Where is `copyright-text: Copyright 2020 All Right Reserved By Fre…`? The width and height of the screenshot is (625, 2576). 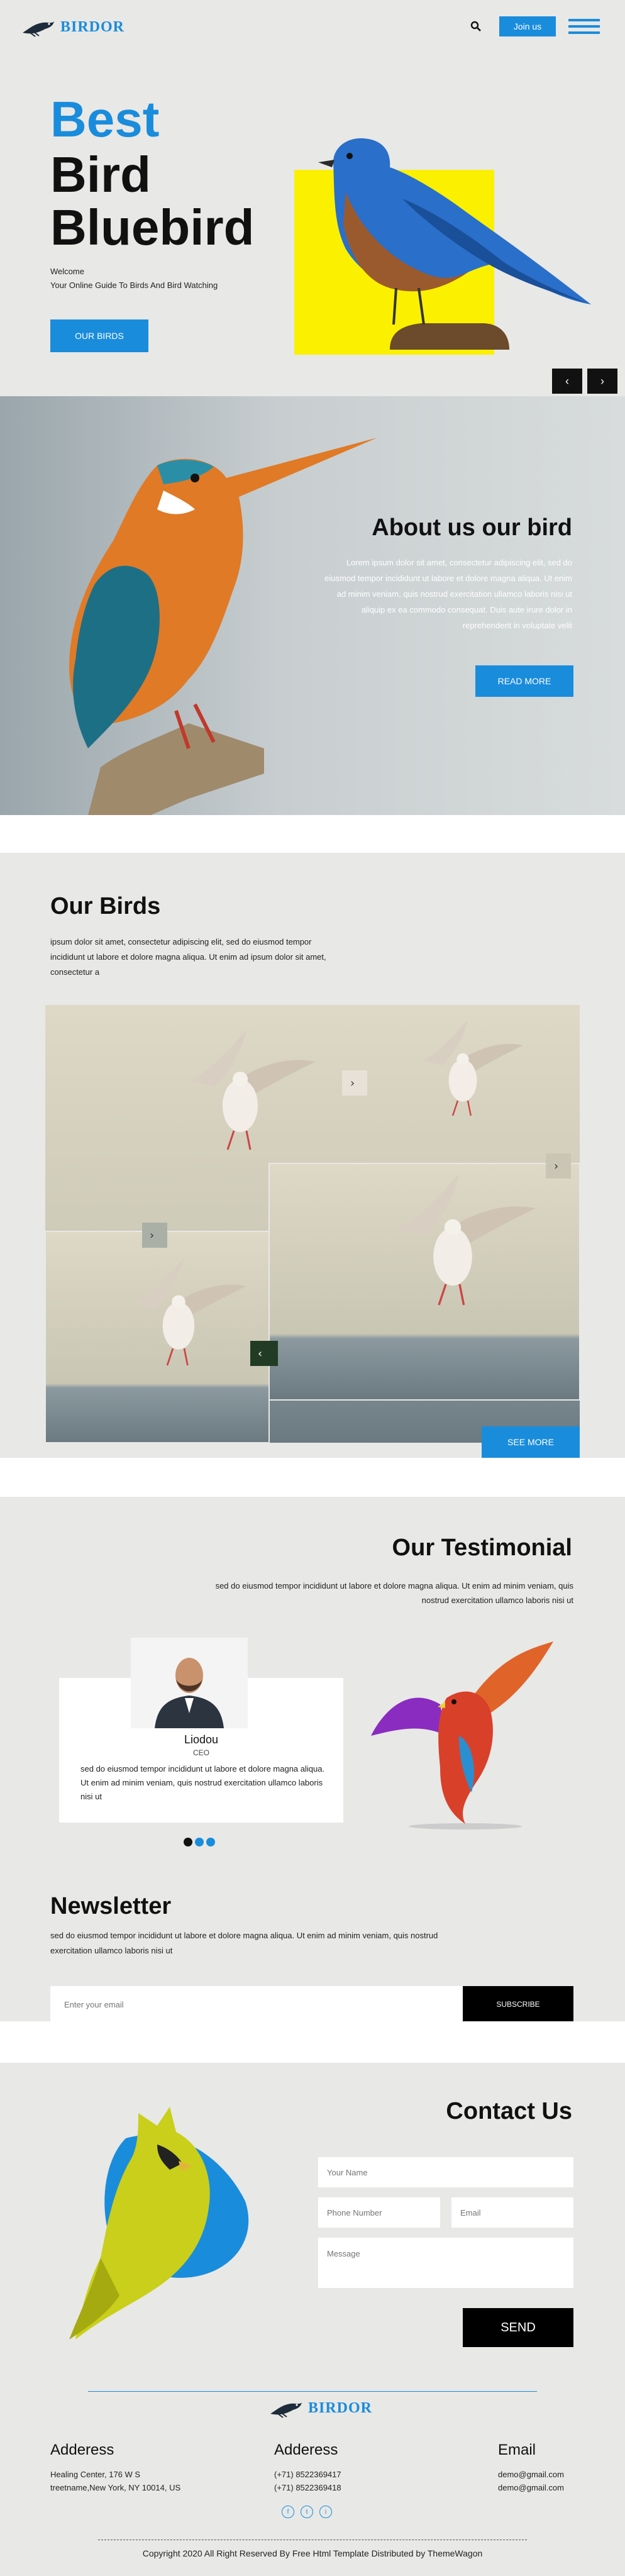
copyright-text: Copyright 2020 All Right Reserved By Fre… is located at coordinates (312, 2553).